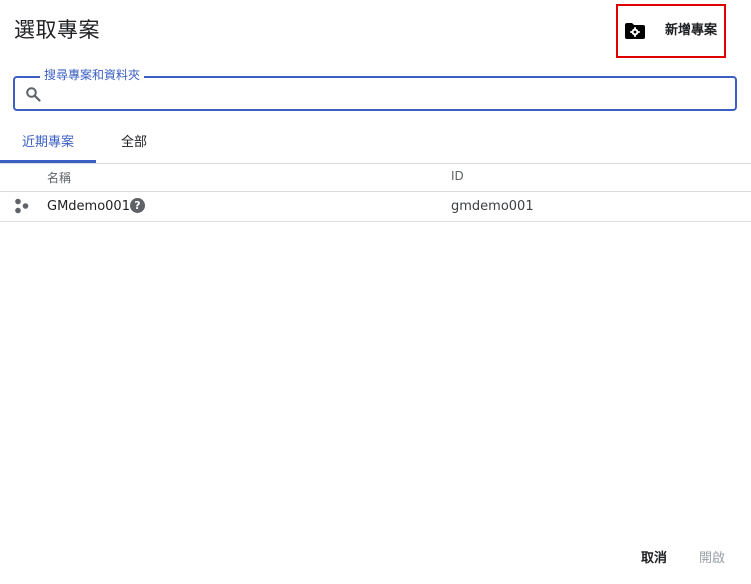 This screenshot has width=751, height=584. What do you see at coordinates (48, 144) in the screenshot?
I see `tab-recent-projects: 近期專案` at bounding box center [48, 144].